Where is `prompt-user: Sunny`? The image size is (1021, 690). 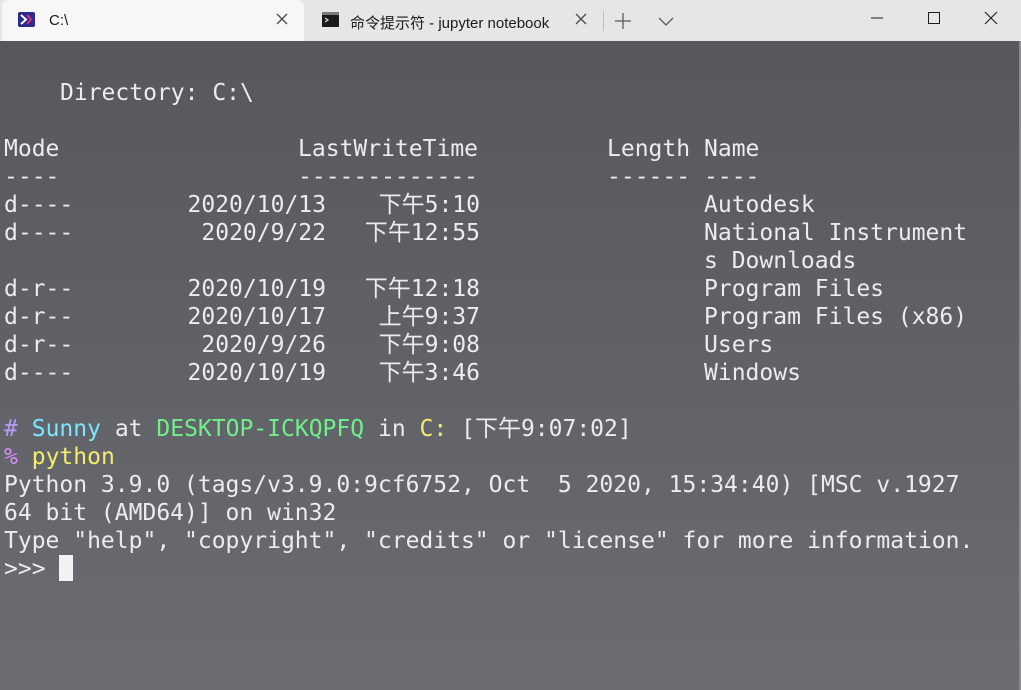
prompt-user: Sunny is located at coordinates (66, 429).